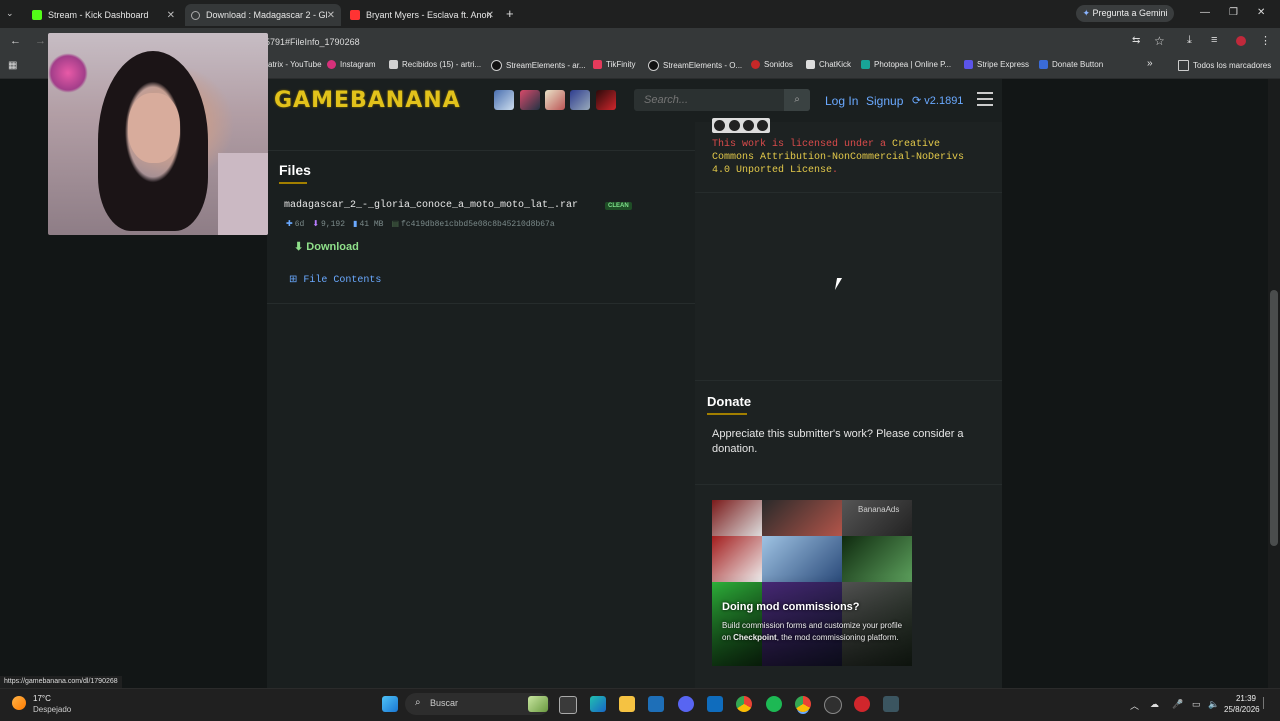 The height and width of the screenshot is (721, 1280). What do you see at coordinates (1189, 40) in the screenshot?
I see `download-icon: ⤓` at bounding box center [1189, 40].